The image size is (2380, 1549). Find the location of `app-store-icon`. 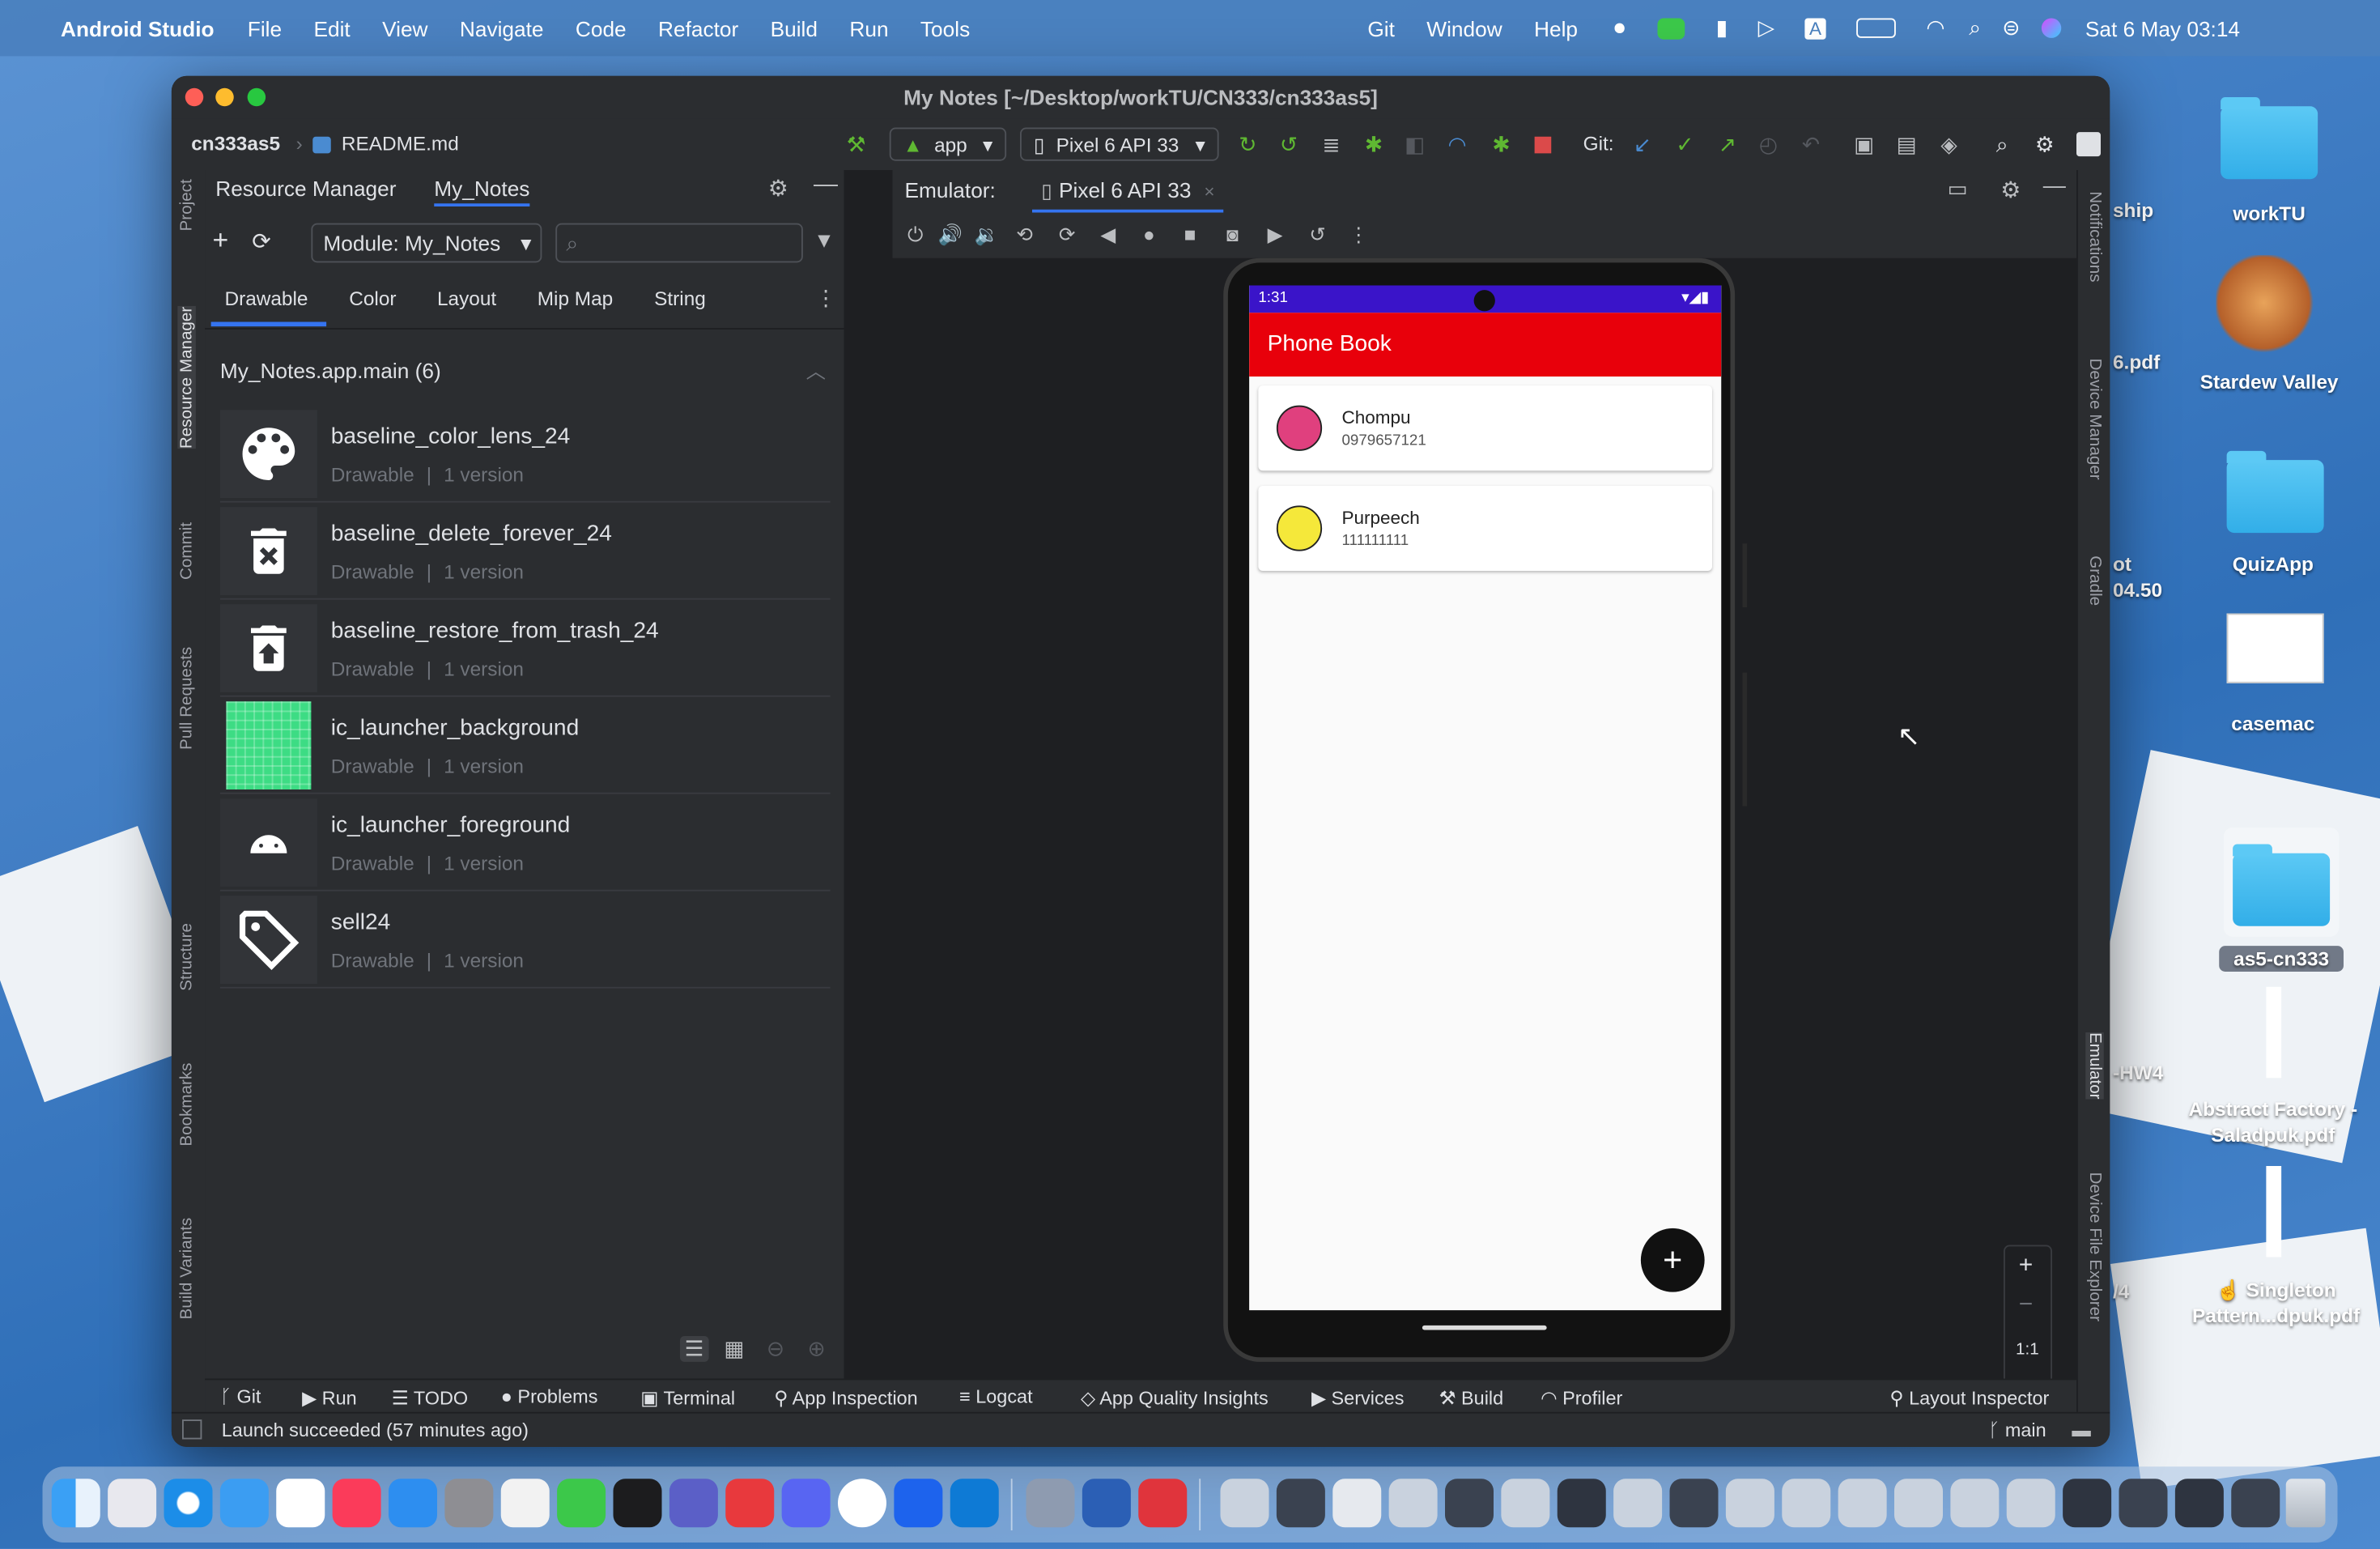

app-store-icon is located at coordinates (413, 1503).